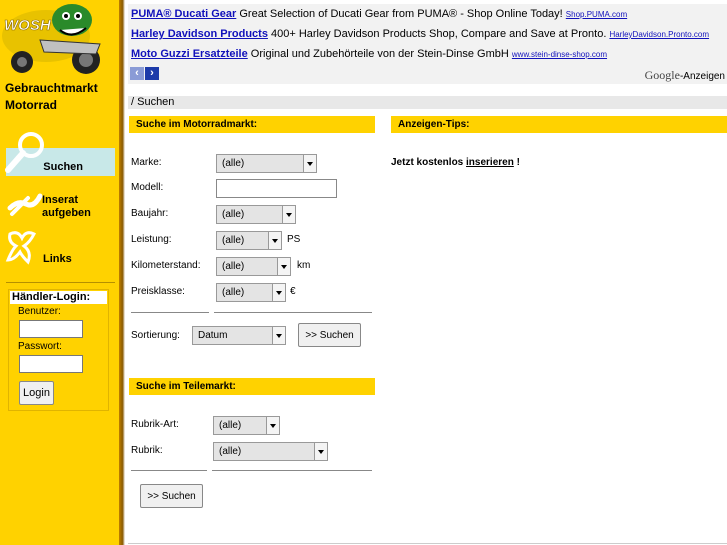 This screenshot has width=727, height=545. What do you see at coordinates (122, 272) in the screenshot?
I see `sidebar-shadow` at bounding box center [122, 272].